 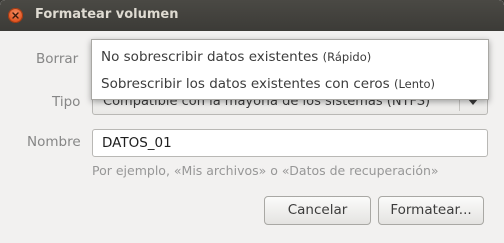 What do you see at coordinates (107, 14) in the screenshot?
I see `window-title: Formatear volumen` at bounding box center [107, 14].